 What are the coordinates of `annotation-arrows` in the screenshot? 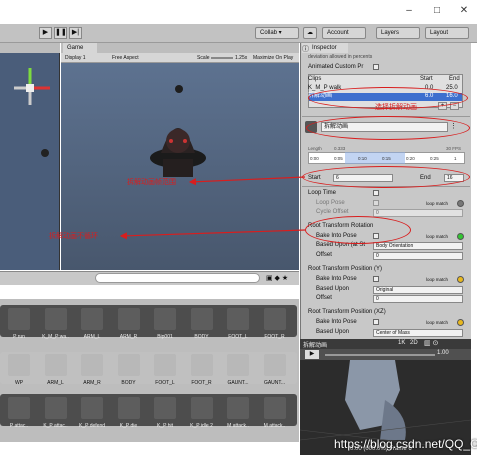 It's located at (212, 208).